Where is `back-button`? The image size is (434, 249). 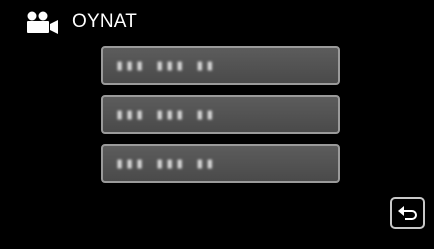 back-button is located at coordinates (407, 213).